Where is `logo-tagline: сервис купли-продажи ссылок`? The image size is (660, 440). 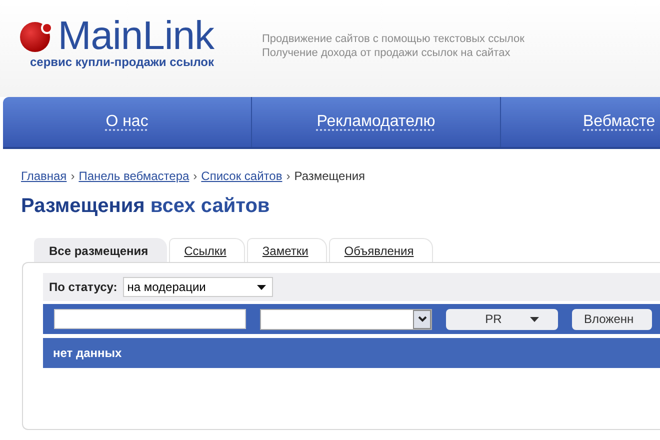
logo-tagline: сервис купли-продажи ссылок is located at coordinates (122, 62).